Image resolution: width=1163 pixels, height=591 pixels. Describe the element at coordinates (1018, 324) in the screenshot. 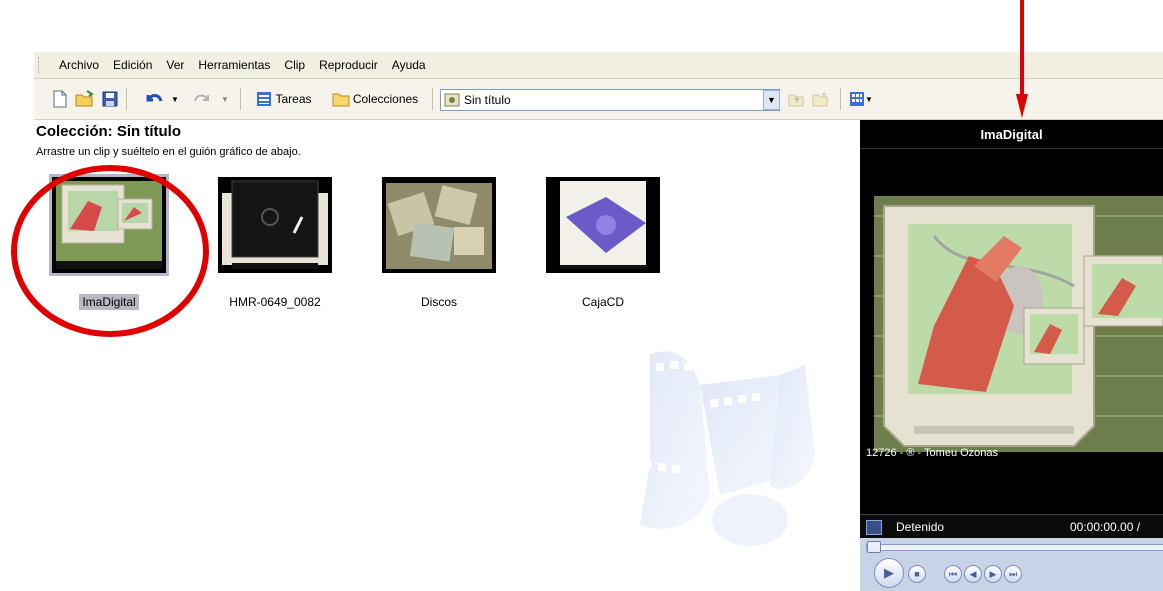

I see `preview-video-frame` at that location.